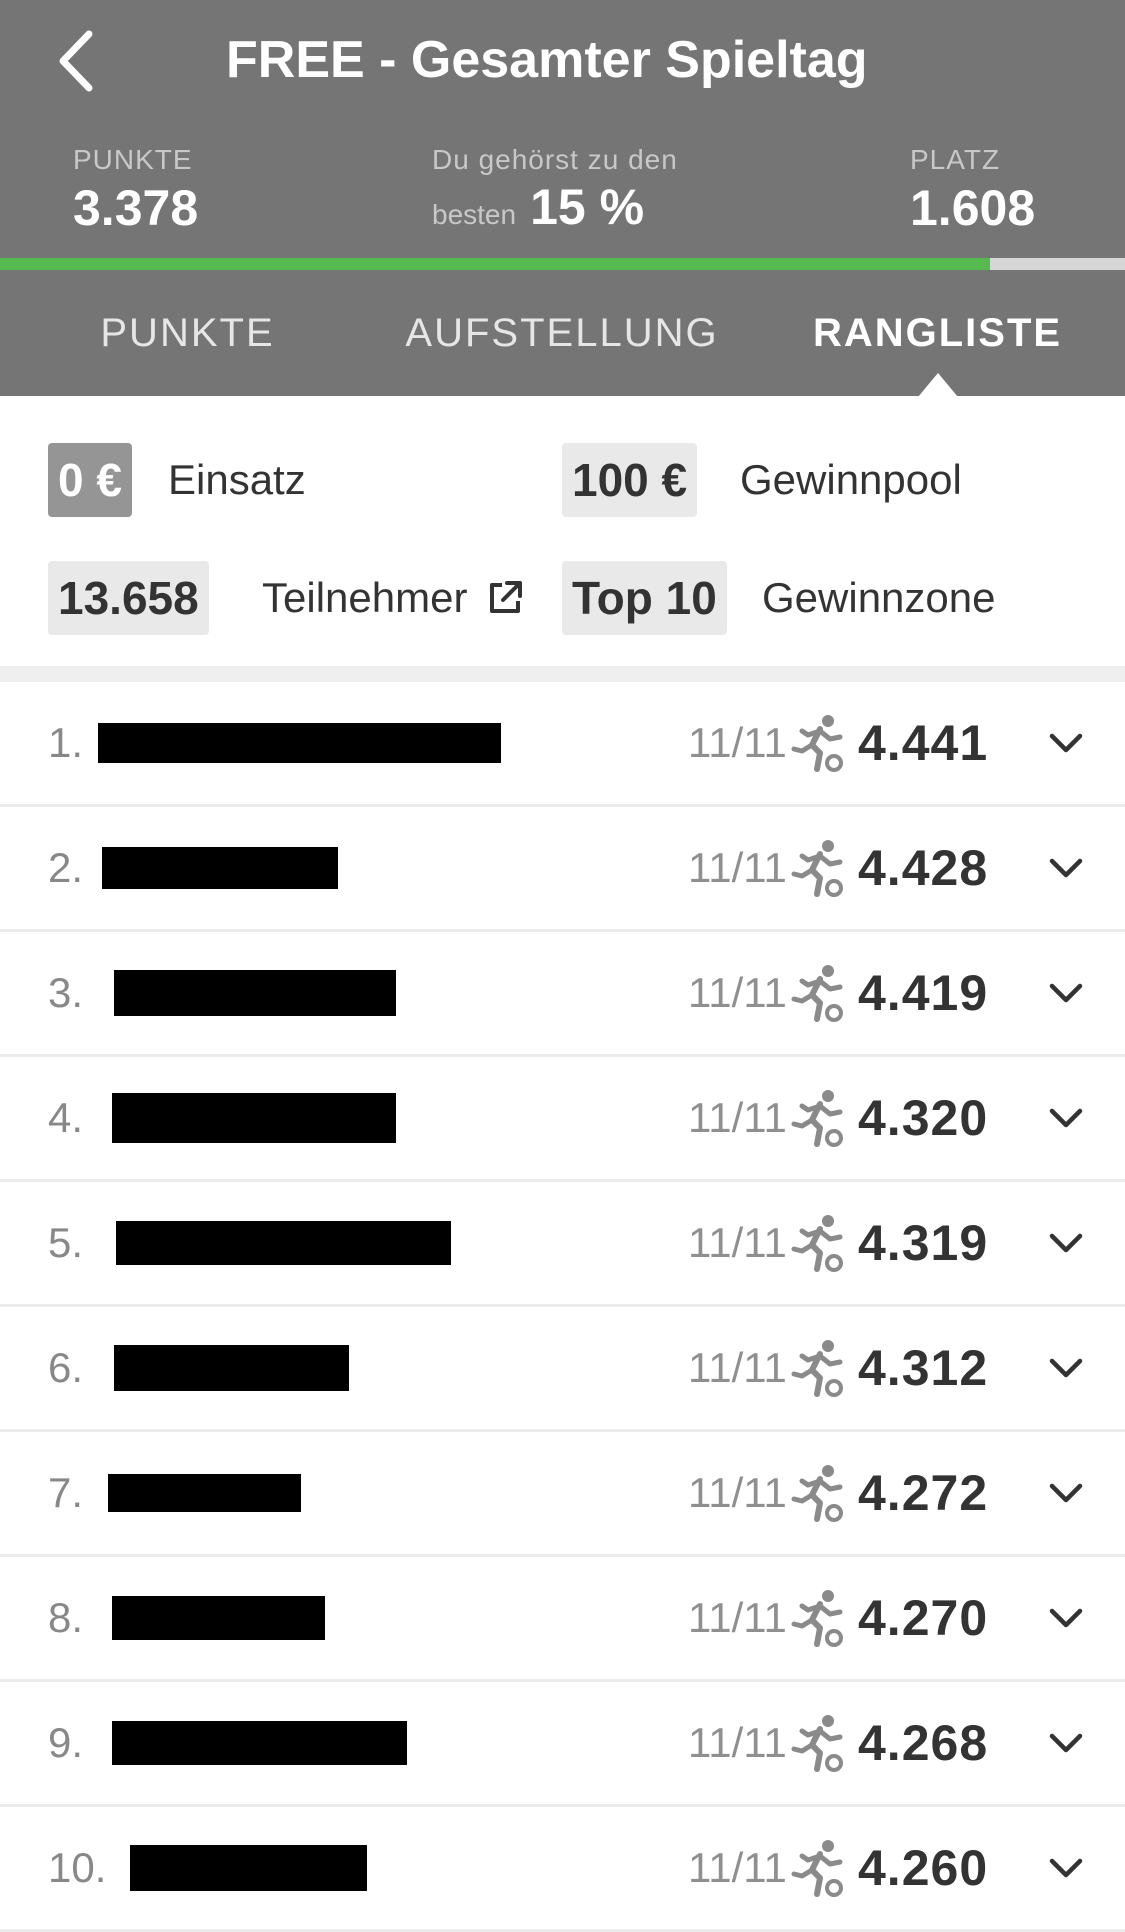 This screenshot has height=1932, width=1125. What do you see at coordinates (644, 598) in the screenshot?
I see `win-zone-chip: Top 10` at bounding box center [644, 598].